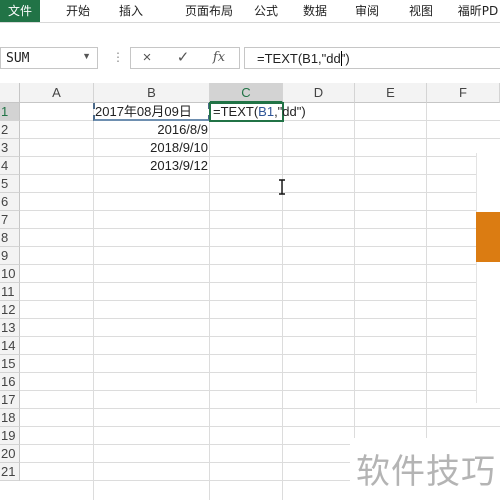  What do you see at coordinates (10, 418) in the screenshot?
I see `row-header-18: 18` at bounding box center [10, 418].